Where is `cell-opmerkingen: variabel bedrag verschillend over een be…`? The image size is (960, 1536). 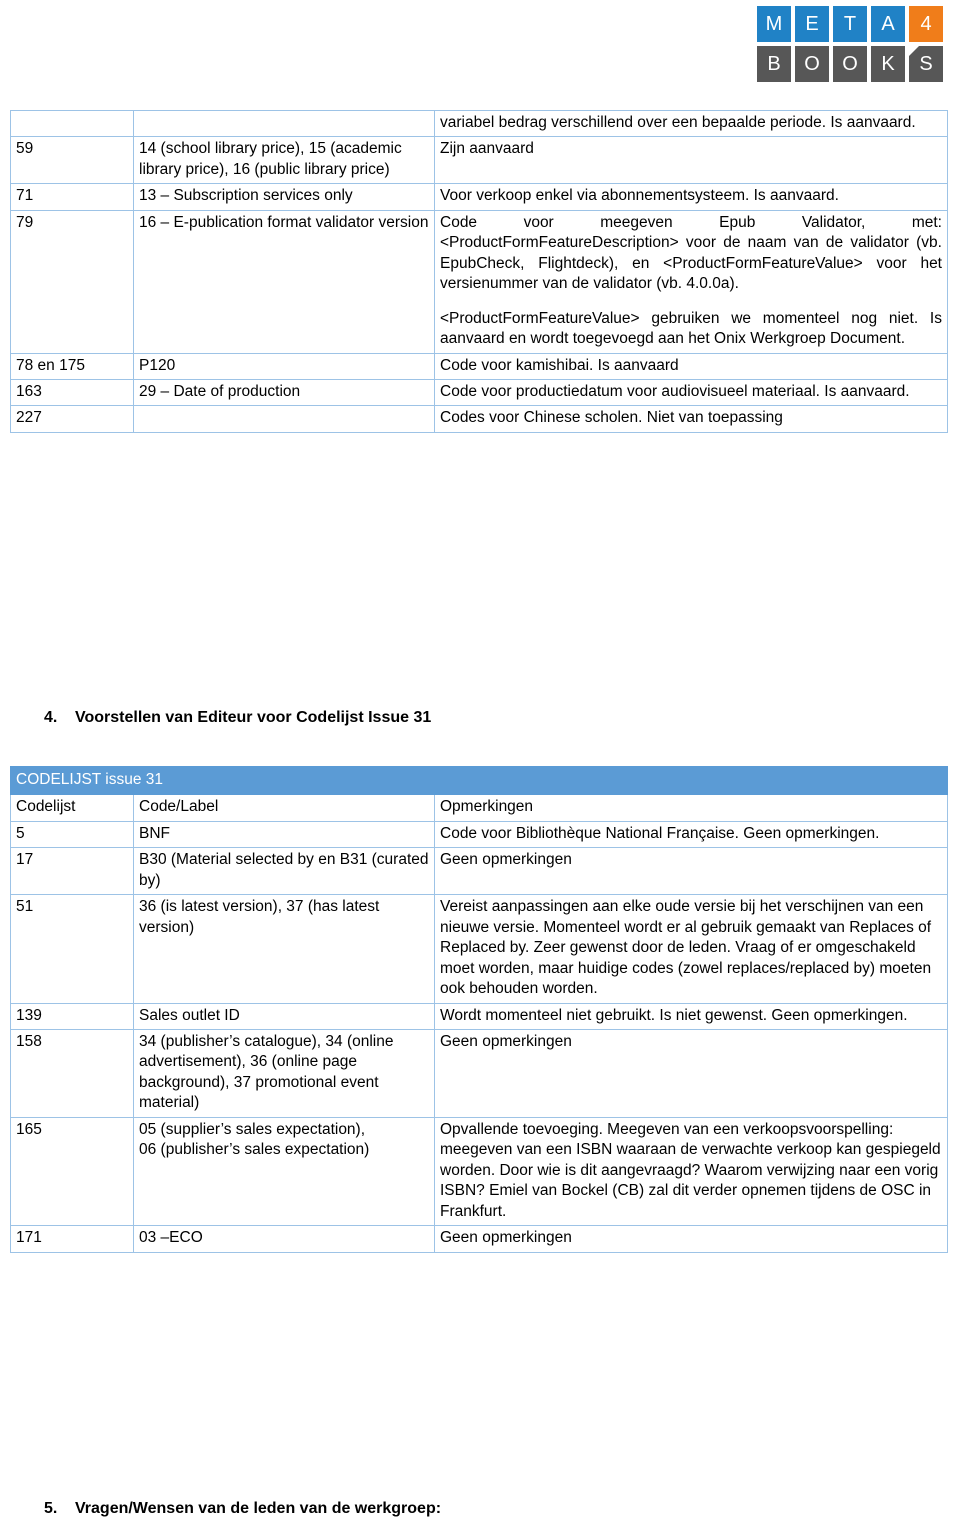 cell-opmerkingen: variabel bedrag verschillend over een be… is located at coordinates (691, 123).